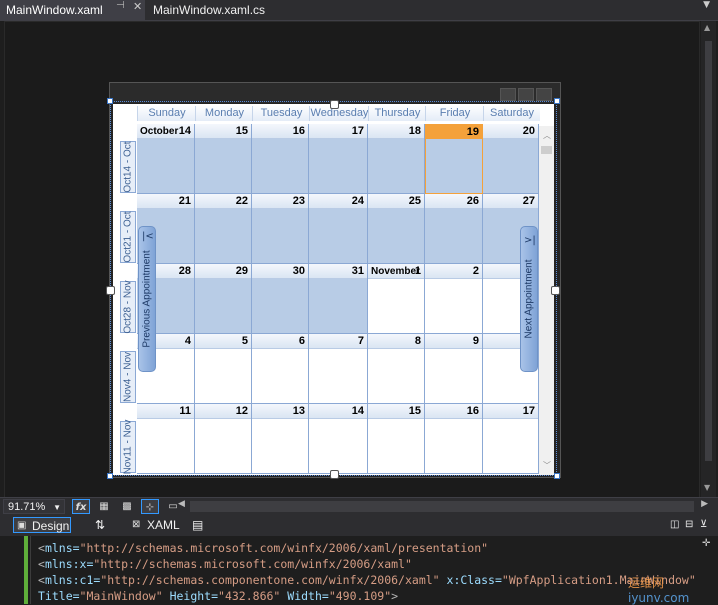 The image size is (718, 605). I want to click on swap-icon: ⇅, so click(100, 525).